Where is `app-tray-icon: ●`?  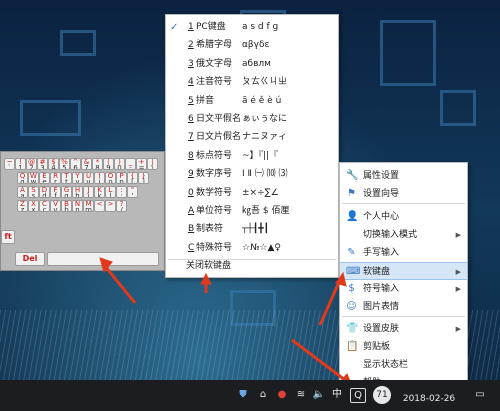
app-tray-icon: ● is located at coordinates (282, 395).